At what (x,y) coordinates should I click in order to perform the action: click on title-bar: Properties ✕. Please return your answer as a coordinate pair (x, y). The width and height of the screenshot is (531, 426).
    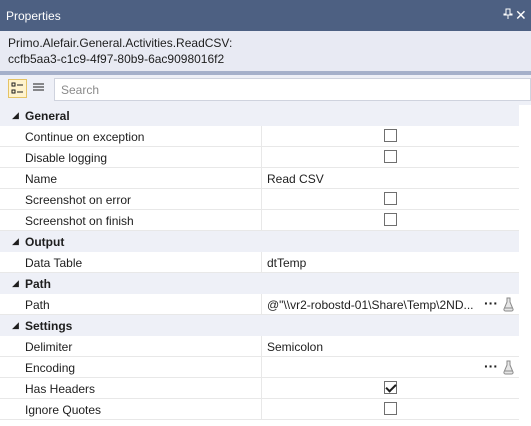
    Looking at the image, I should click on (265, 15).